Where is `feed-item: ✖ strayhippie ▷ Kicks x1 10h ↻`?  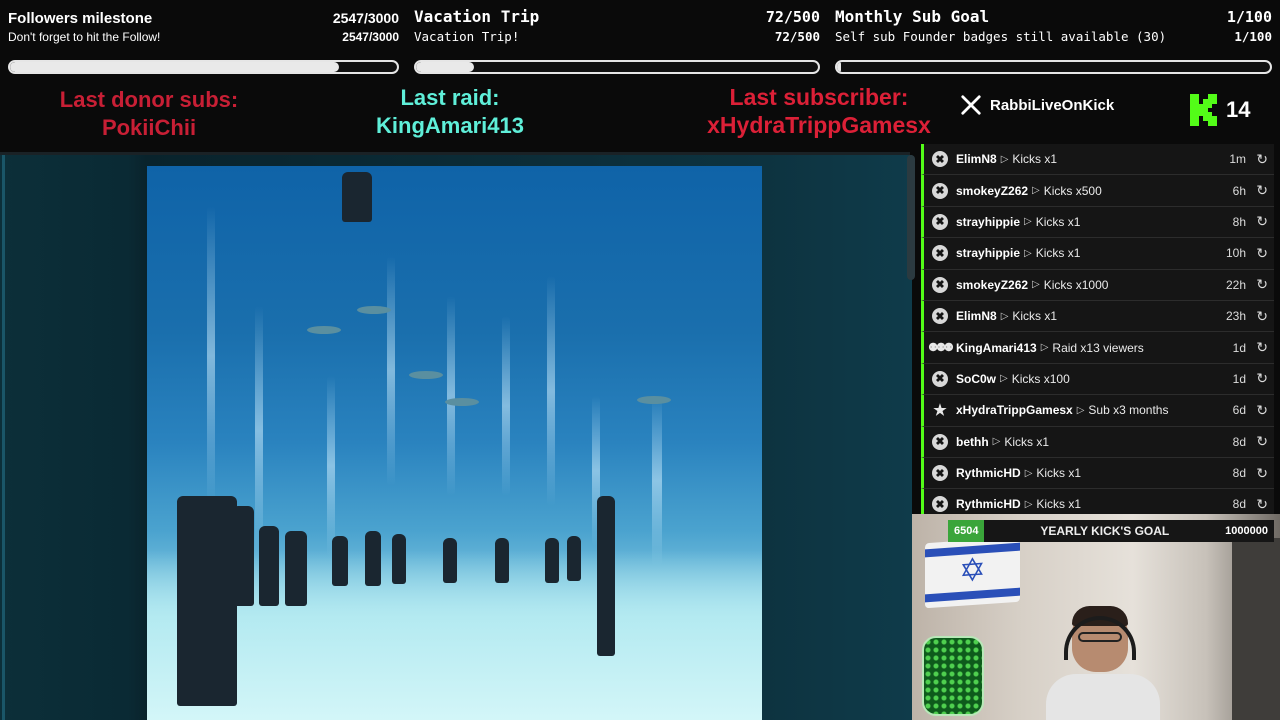 feed-item: ✖ strayhippie ▷ Kicks x1 10h ↻ is located at coordinates (1097, 254).